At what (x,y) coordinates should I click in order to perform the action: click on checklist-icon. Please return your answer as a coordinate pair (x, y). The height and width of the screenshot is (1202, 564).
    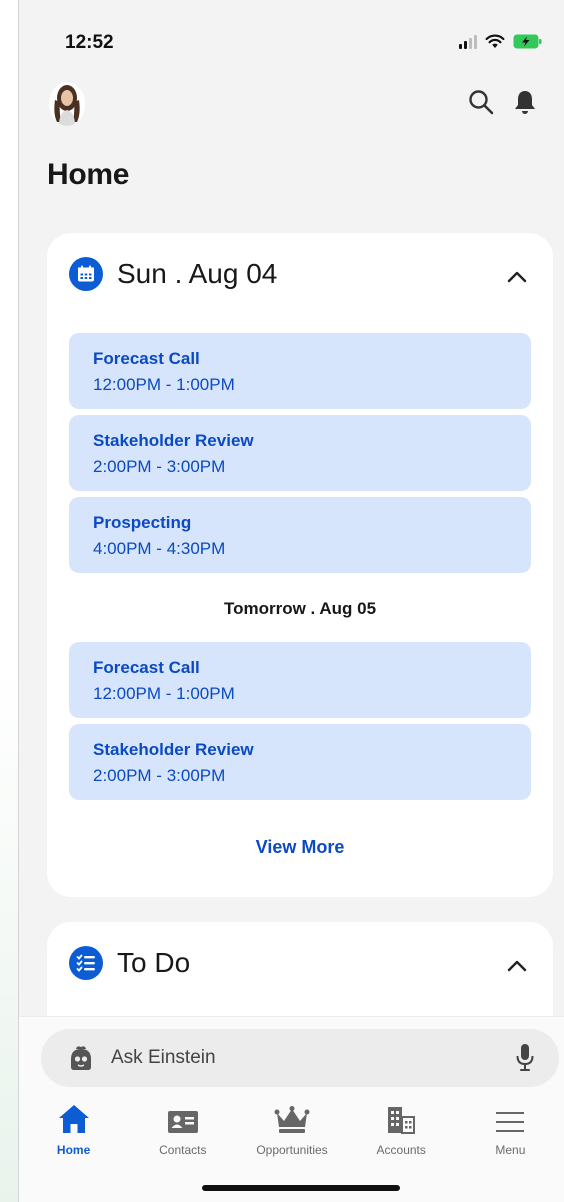
    Looking at the image, I should click on (86, 963).